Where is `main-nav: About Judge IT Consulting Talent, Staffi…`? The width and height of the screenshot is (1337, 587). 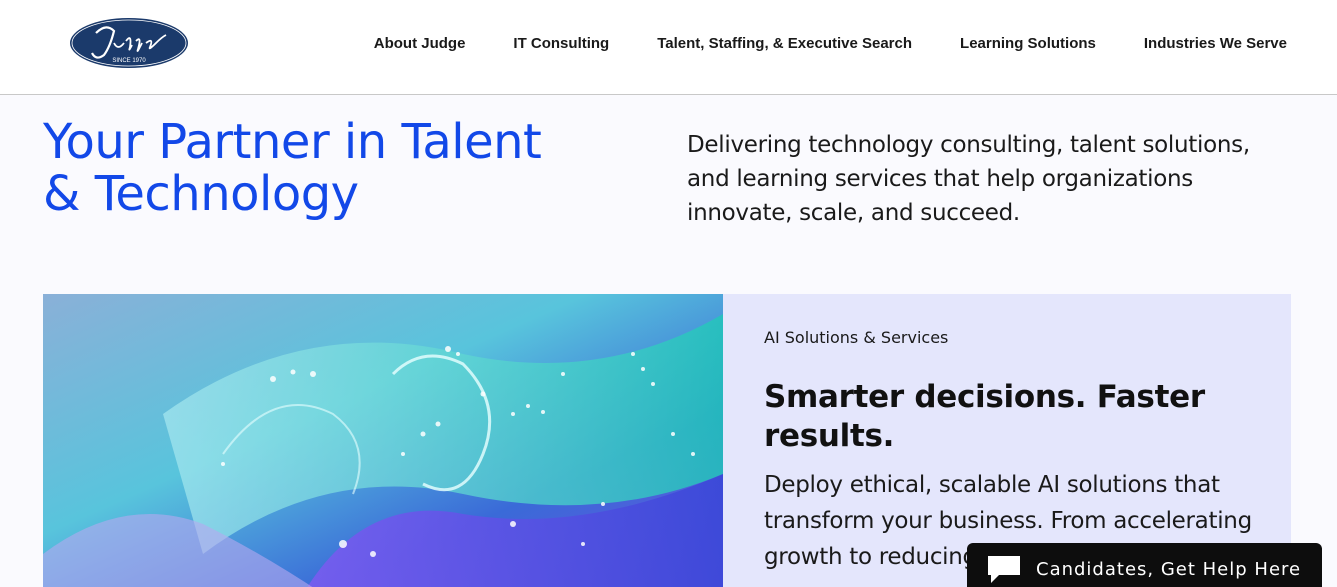
main-nav: About Judge IT Consulting Talent, Staffi… is located at coordinates (830, 43).